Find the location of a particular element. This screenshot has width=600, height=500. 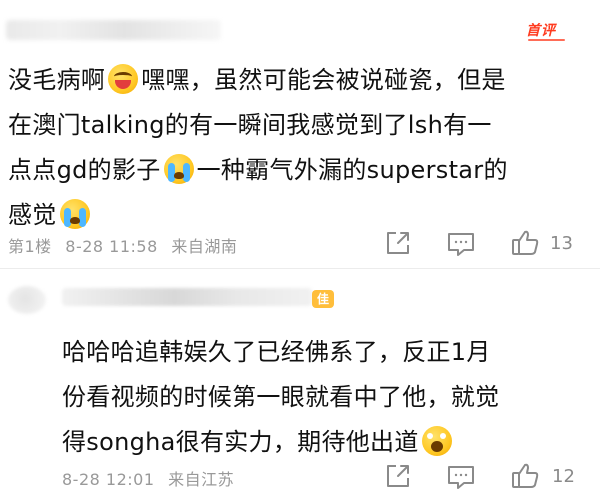

laugh-emoji is located at coordinates (123, 79).